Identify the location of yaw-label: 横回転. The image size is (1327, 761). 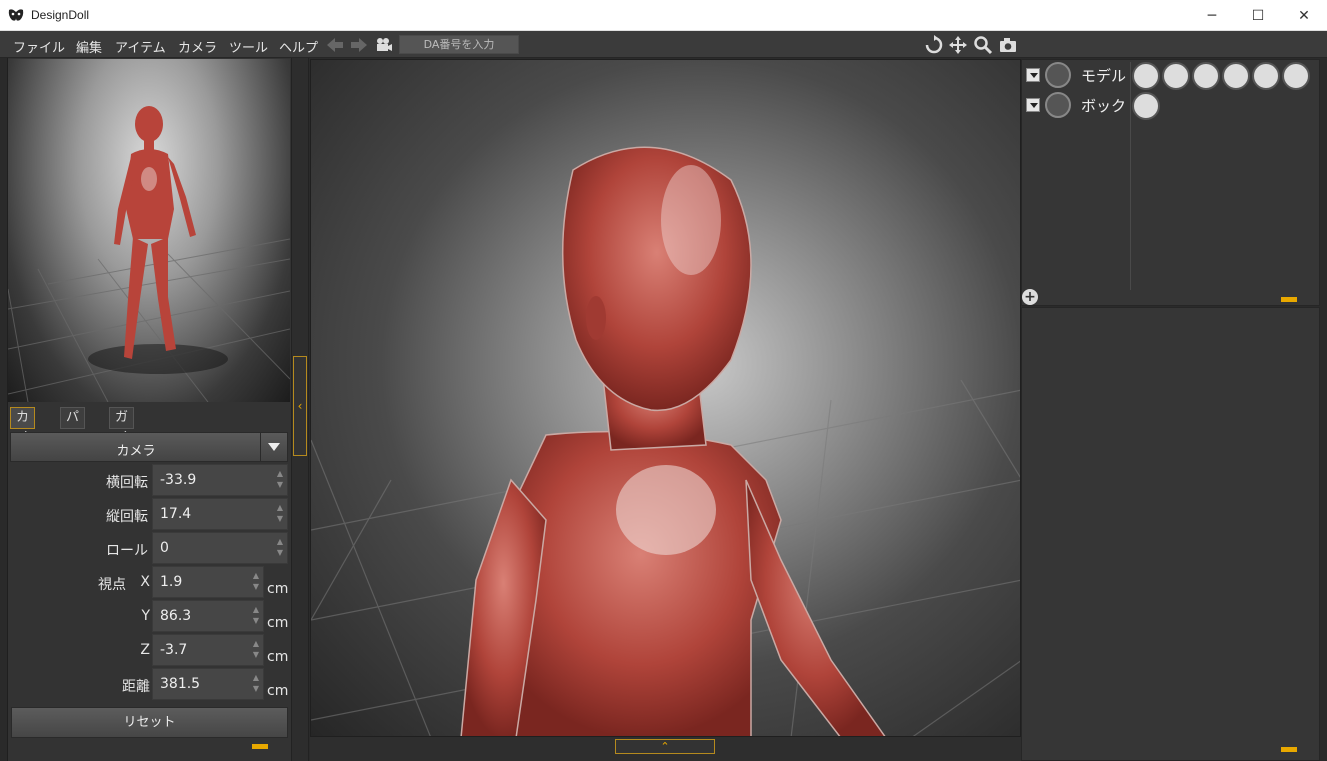
(127, 483).